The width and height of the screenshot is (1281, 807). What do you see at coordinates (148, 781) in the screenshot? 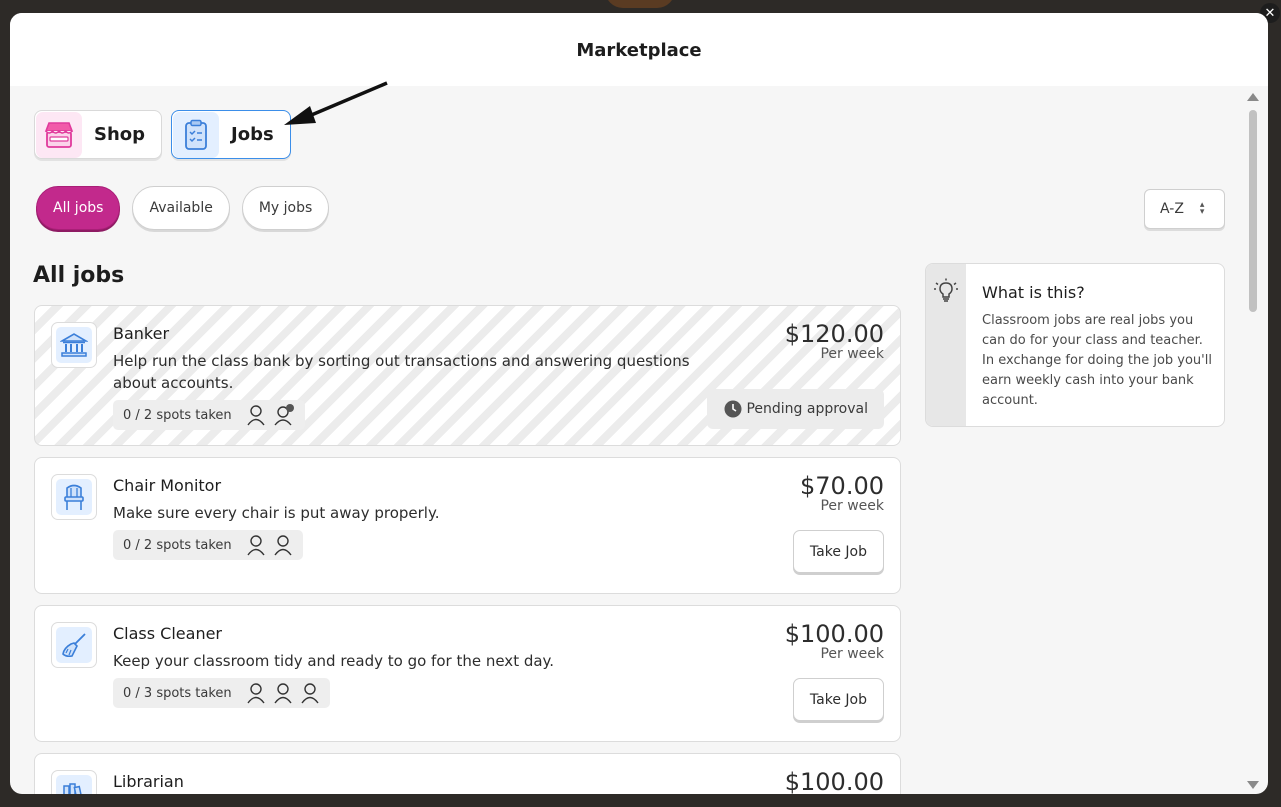
I see `job-title: Librarian` at bounding box center [148, 781].